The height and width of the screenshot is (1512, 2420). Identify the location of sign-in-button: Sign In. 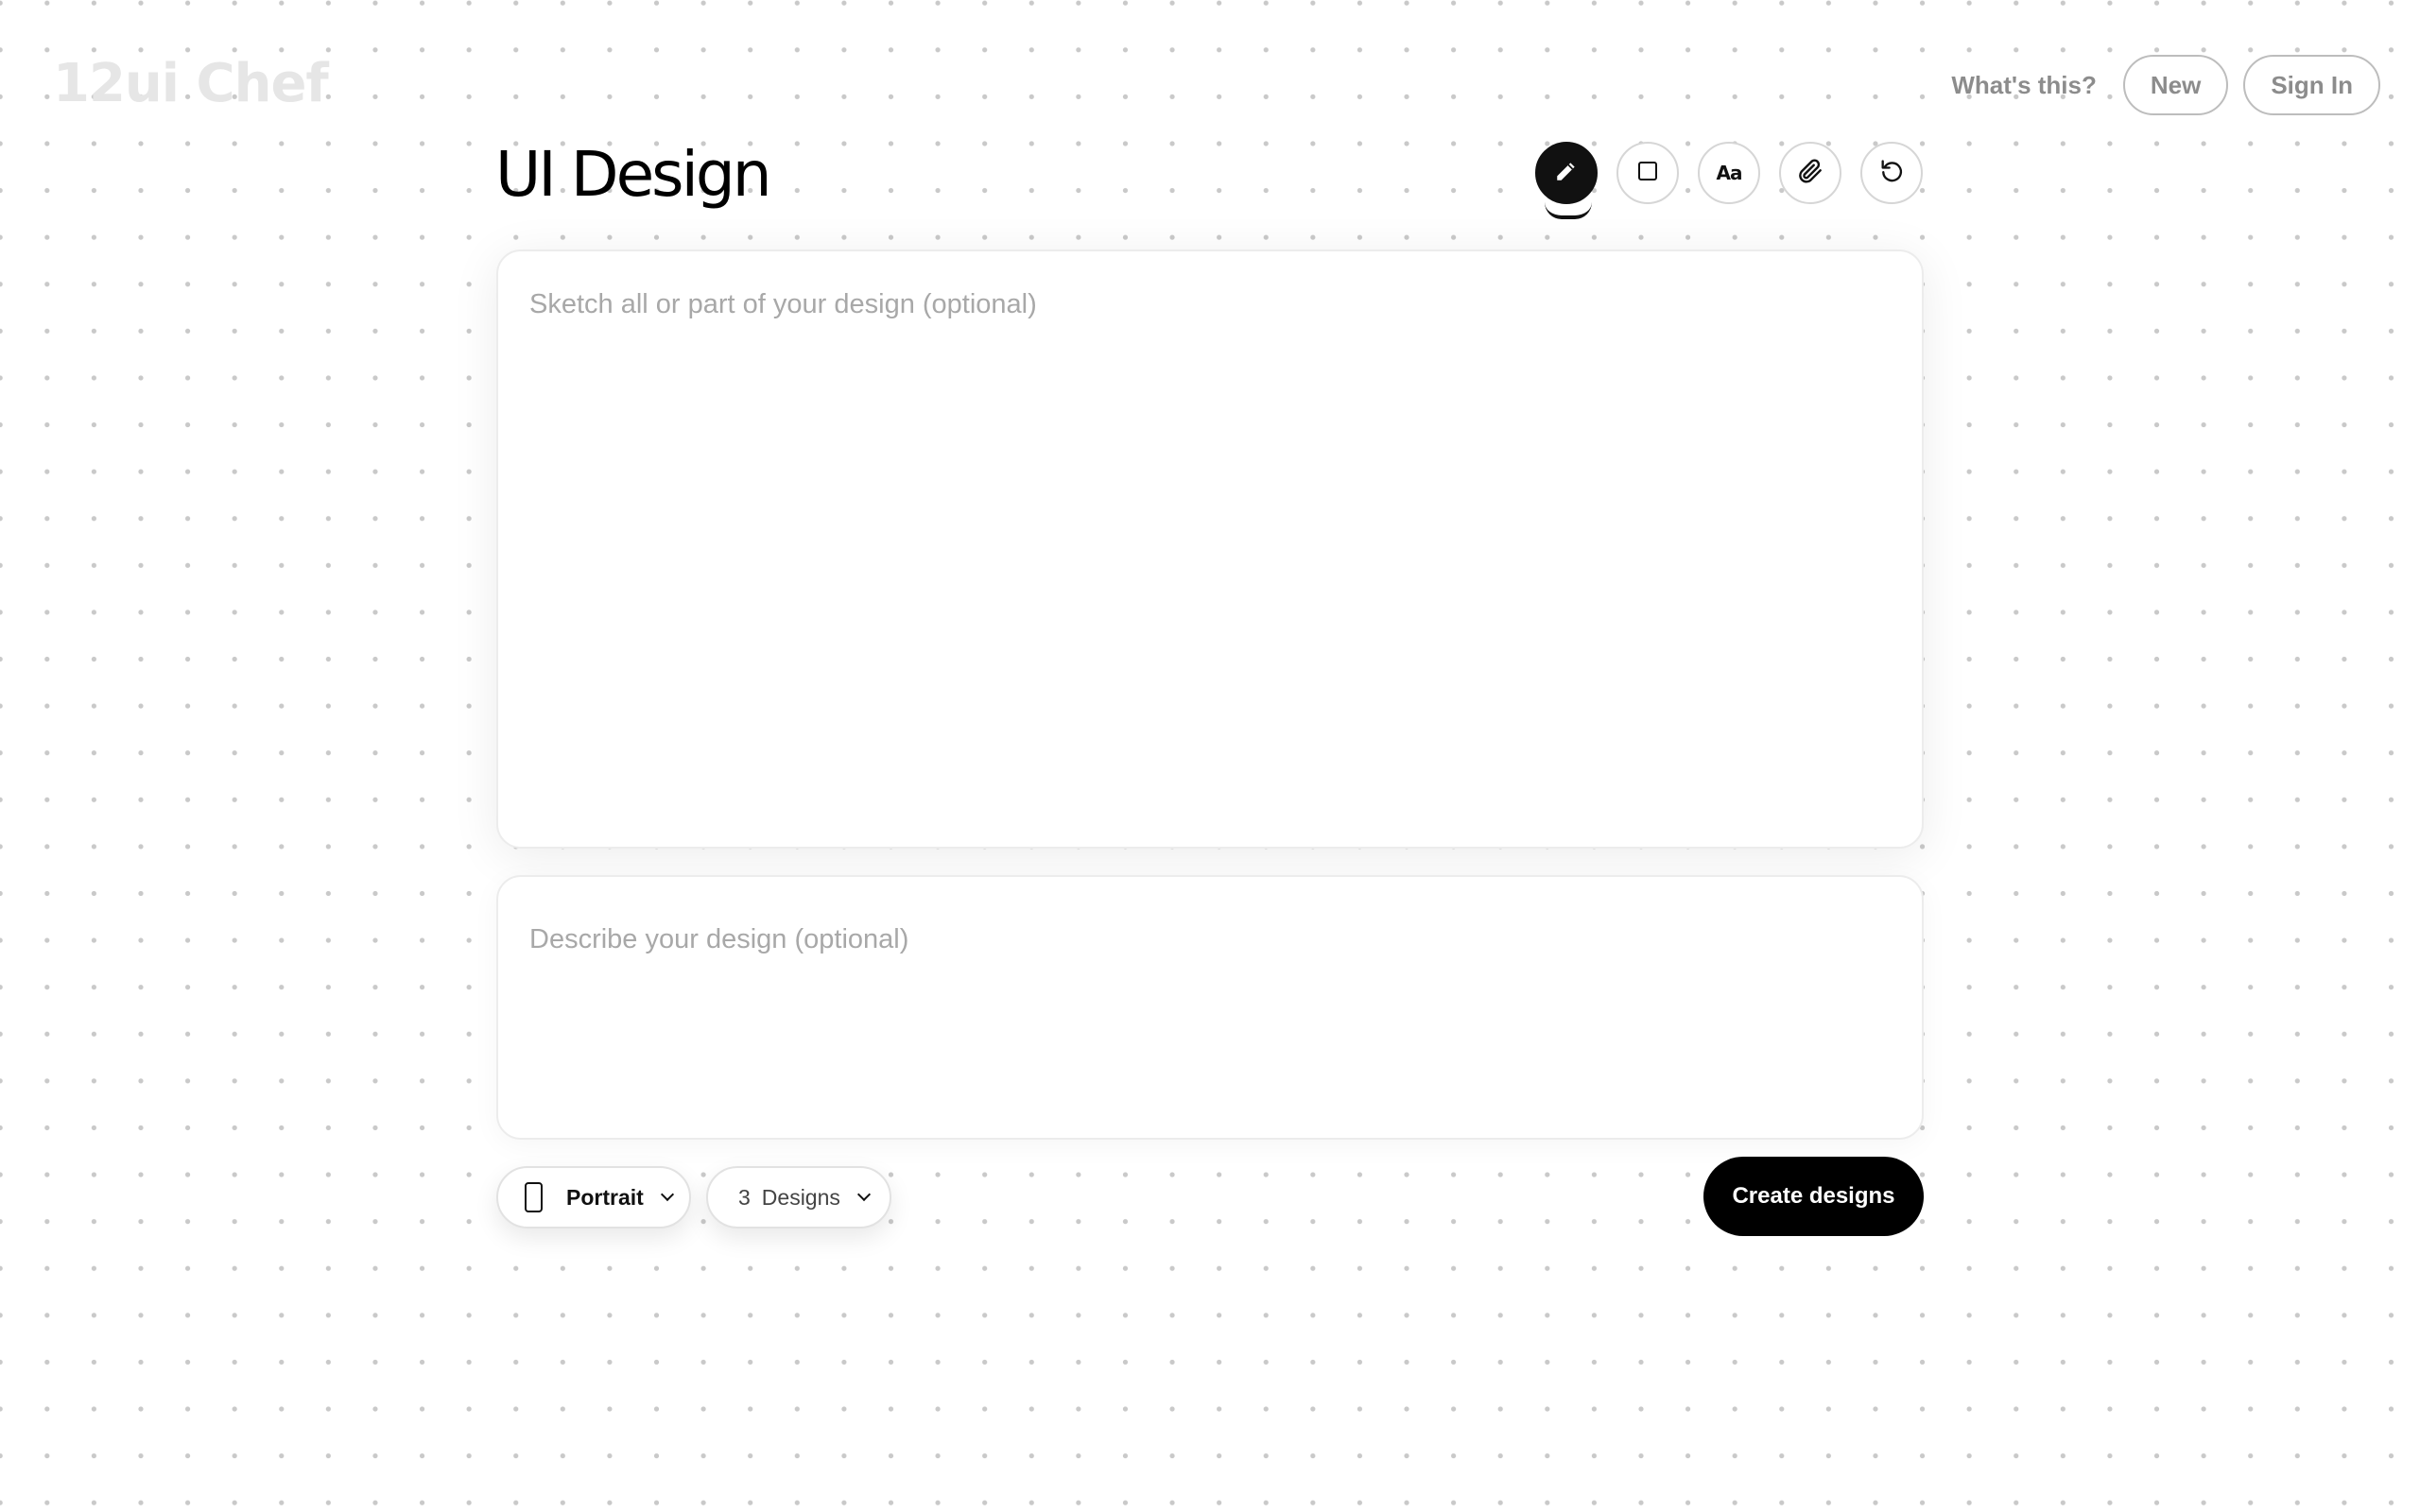
(2311, 85).